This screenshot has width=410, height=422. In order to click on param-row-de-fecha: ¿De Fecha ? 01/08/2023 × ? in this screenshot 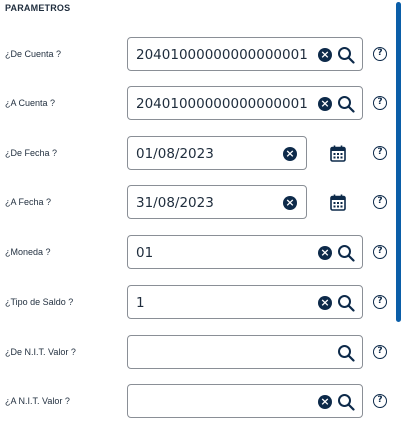, I will do `click(198, 154)`.